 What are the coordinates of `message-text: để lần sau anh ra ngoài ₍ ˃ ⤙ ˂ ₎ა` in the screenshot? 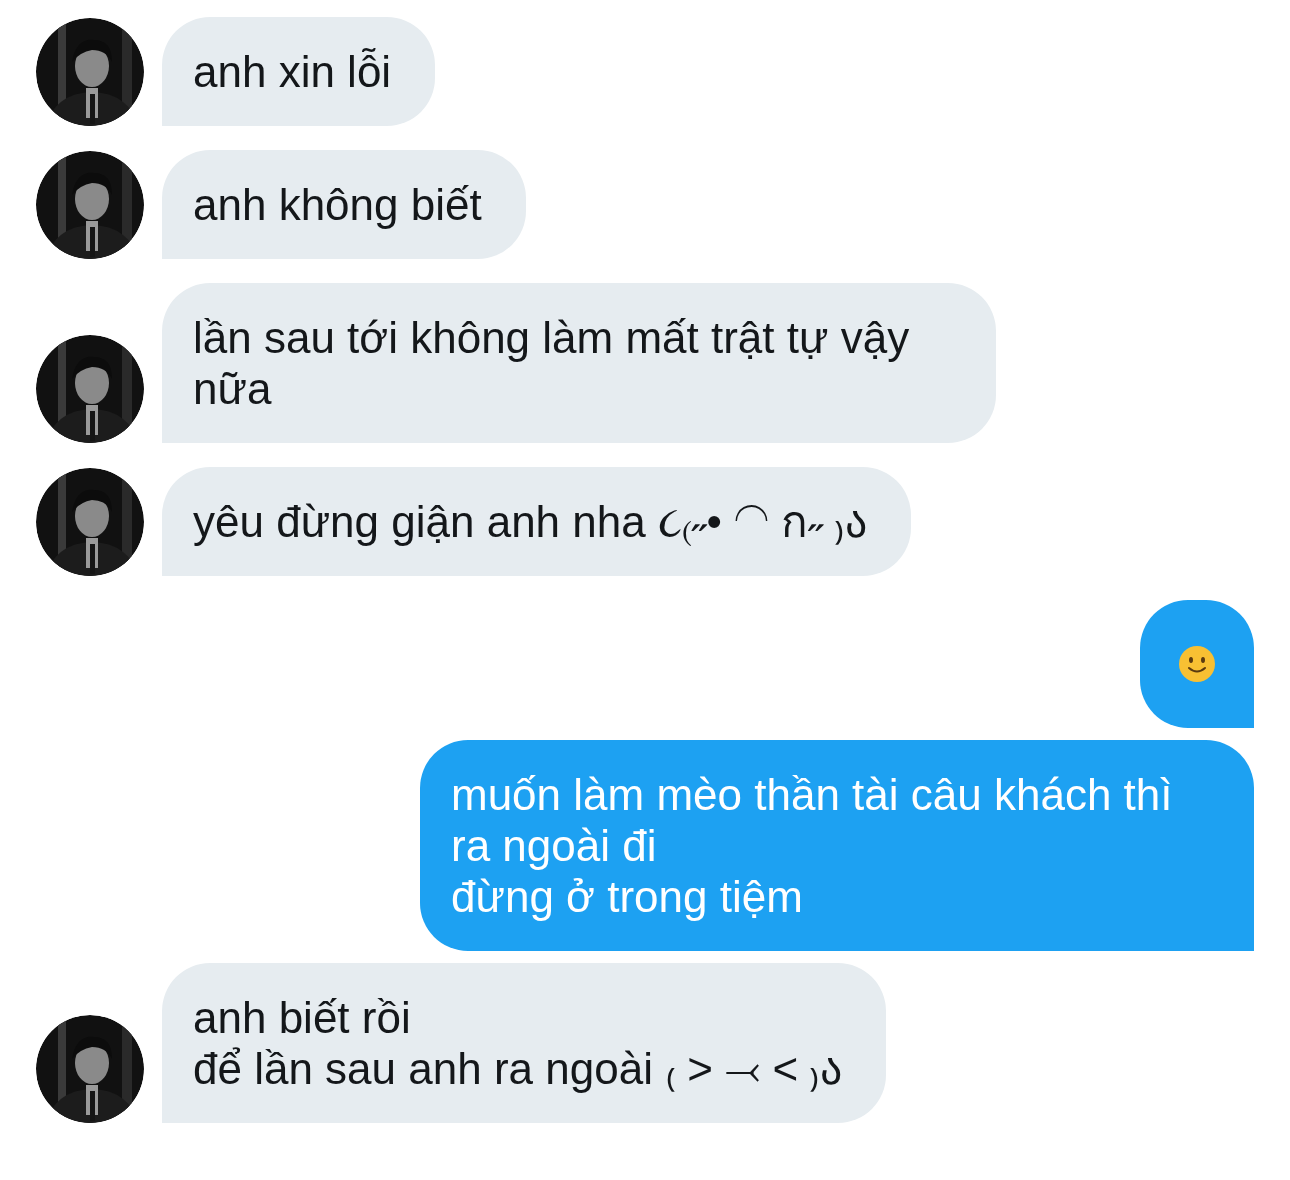 It's located at (518, 1068).